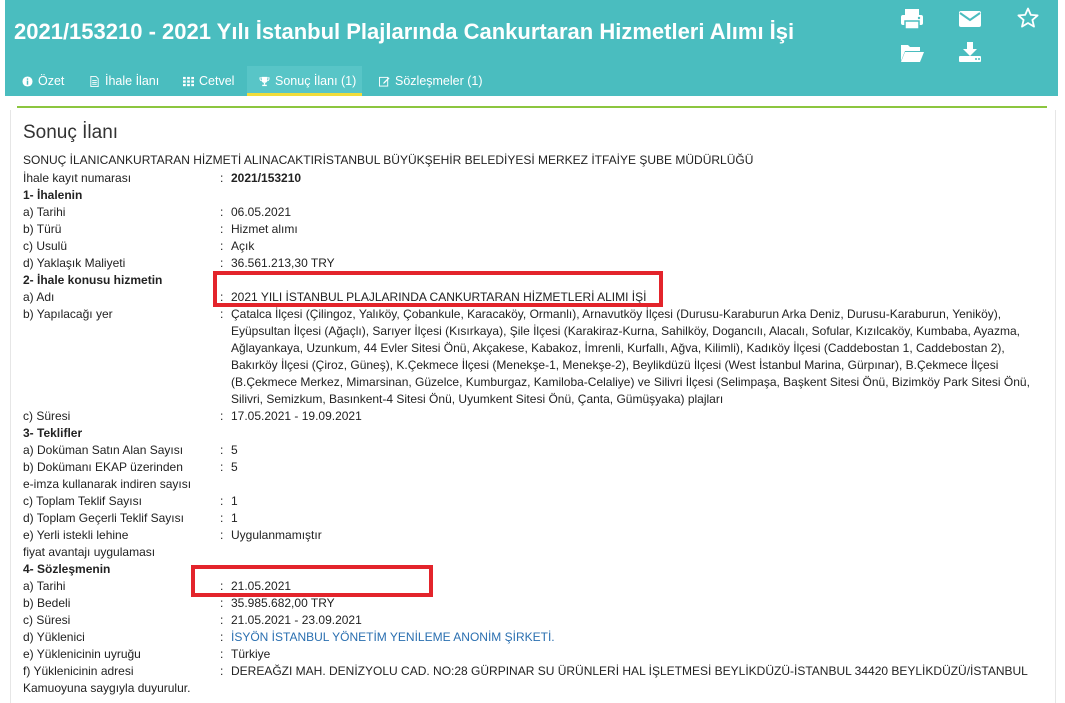  What do you see at coordinates (912, 53) in the screenshot?
I see `folder-open-icon` at bounding box center [912, 53].